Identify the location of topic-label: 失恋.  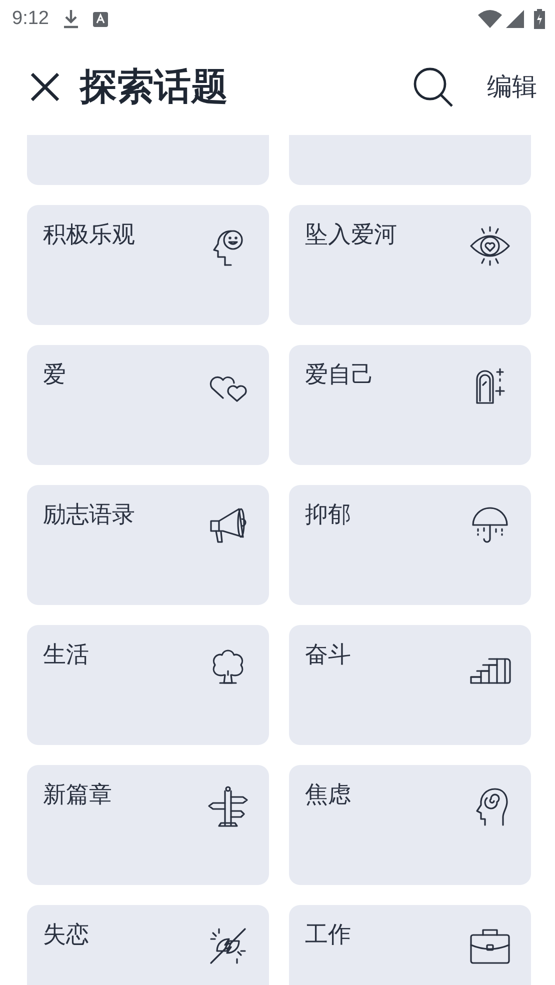
(66, 935).